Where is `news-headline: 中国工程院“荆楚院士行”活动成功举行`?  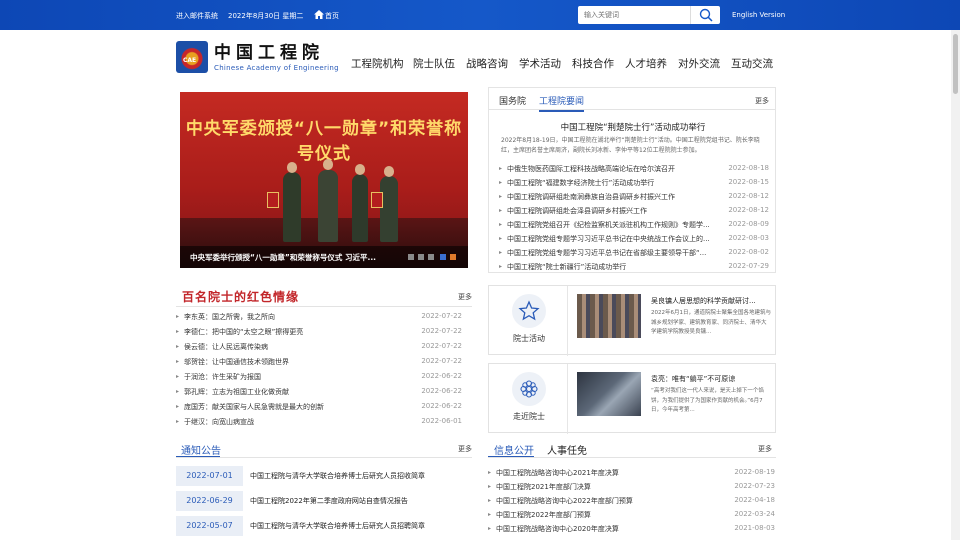 news-headline: 中国工程院“荆楚院士行”活动成功举行 is located at coordinates (633, 127).